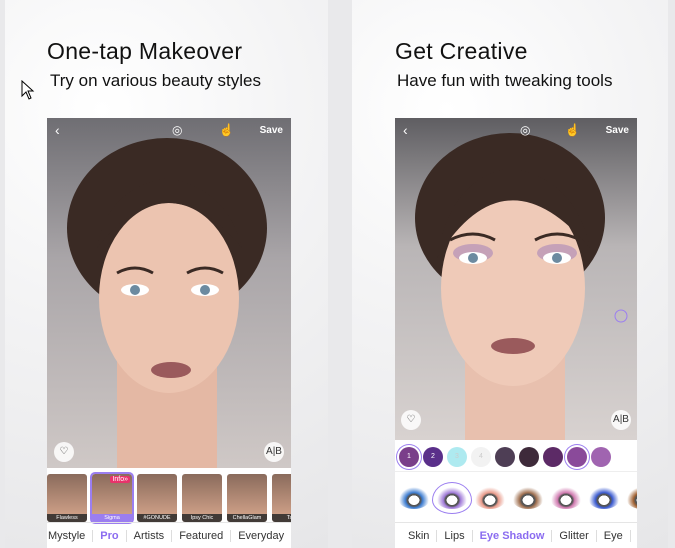 The height and width of the screenshot is (548, 675). Describe the element at coordinates (281, 498) in the screenshot. I see `look-thumb: Tsur` at that location.